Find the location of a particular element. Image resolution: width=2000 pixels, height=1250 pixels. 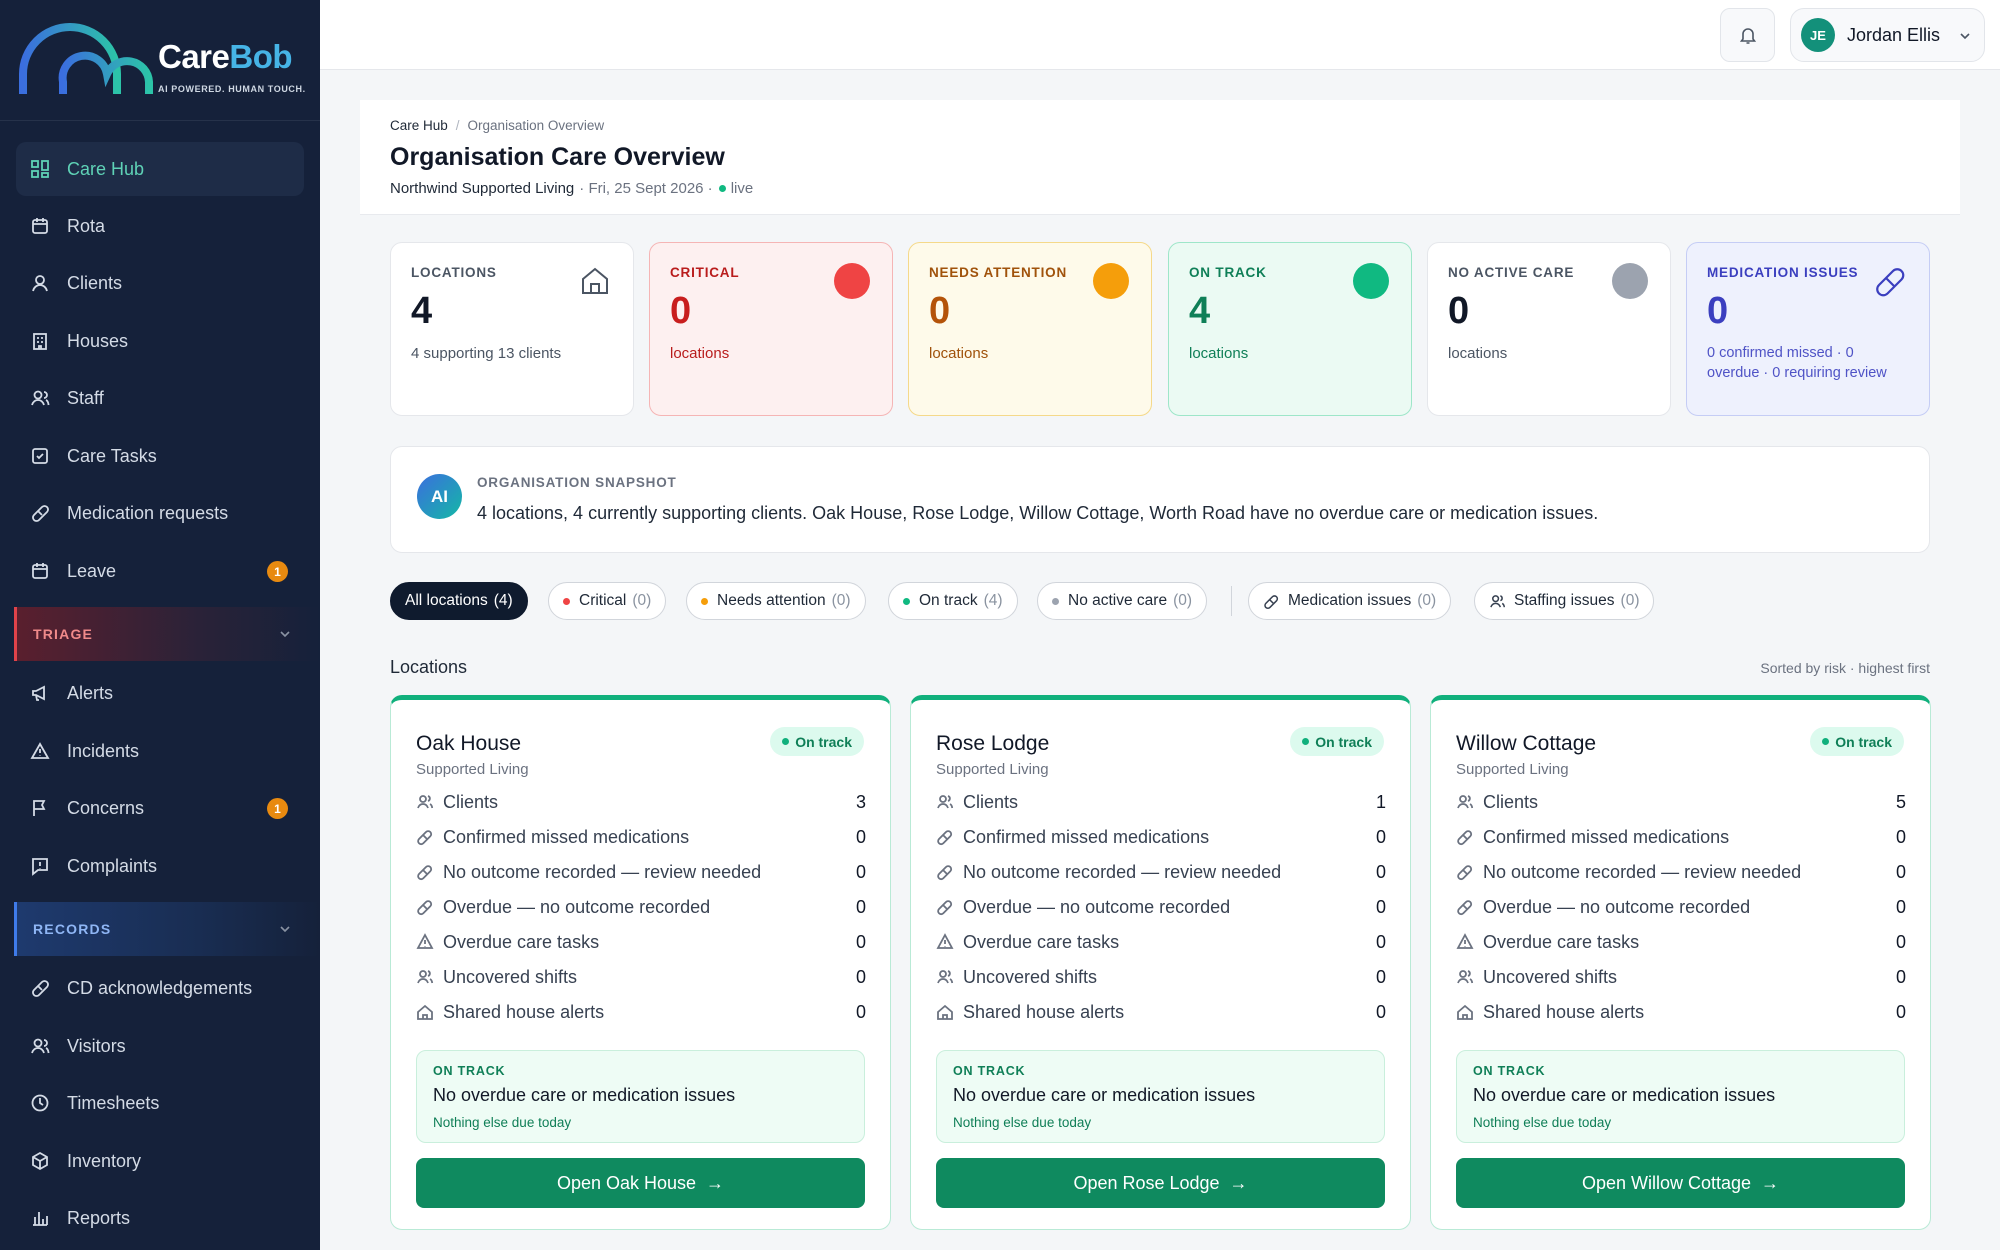

sidebar-item-staff: Staff is located at coordinates (160, 398).